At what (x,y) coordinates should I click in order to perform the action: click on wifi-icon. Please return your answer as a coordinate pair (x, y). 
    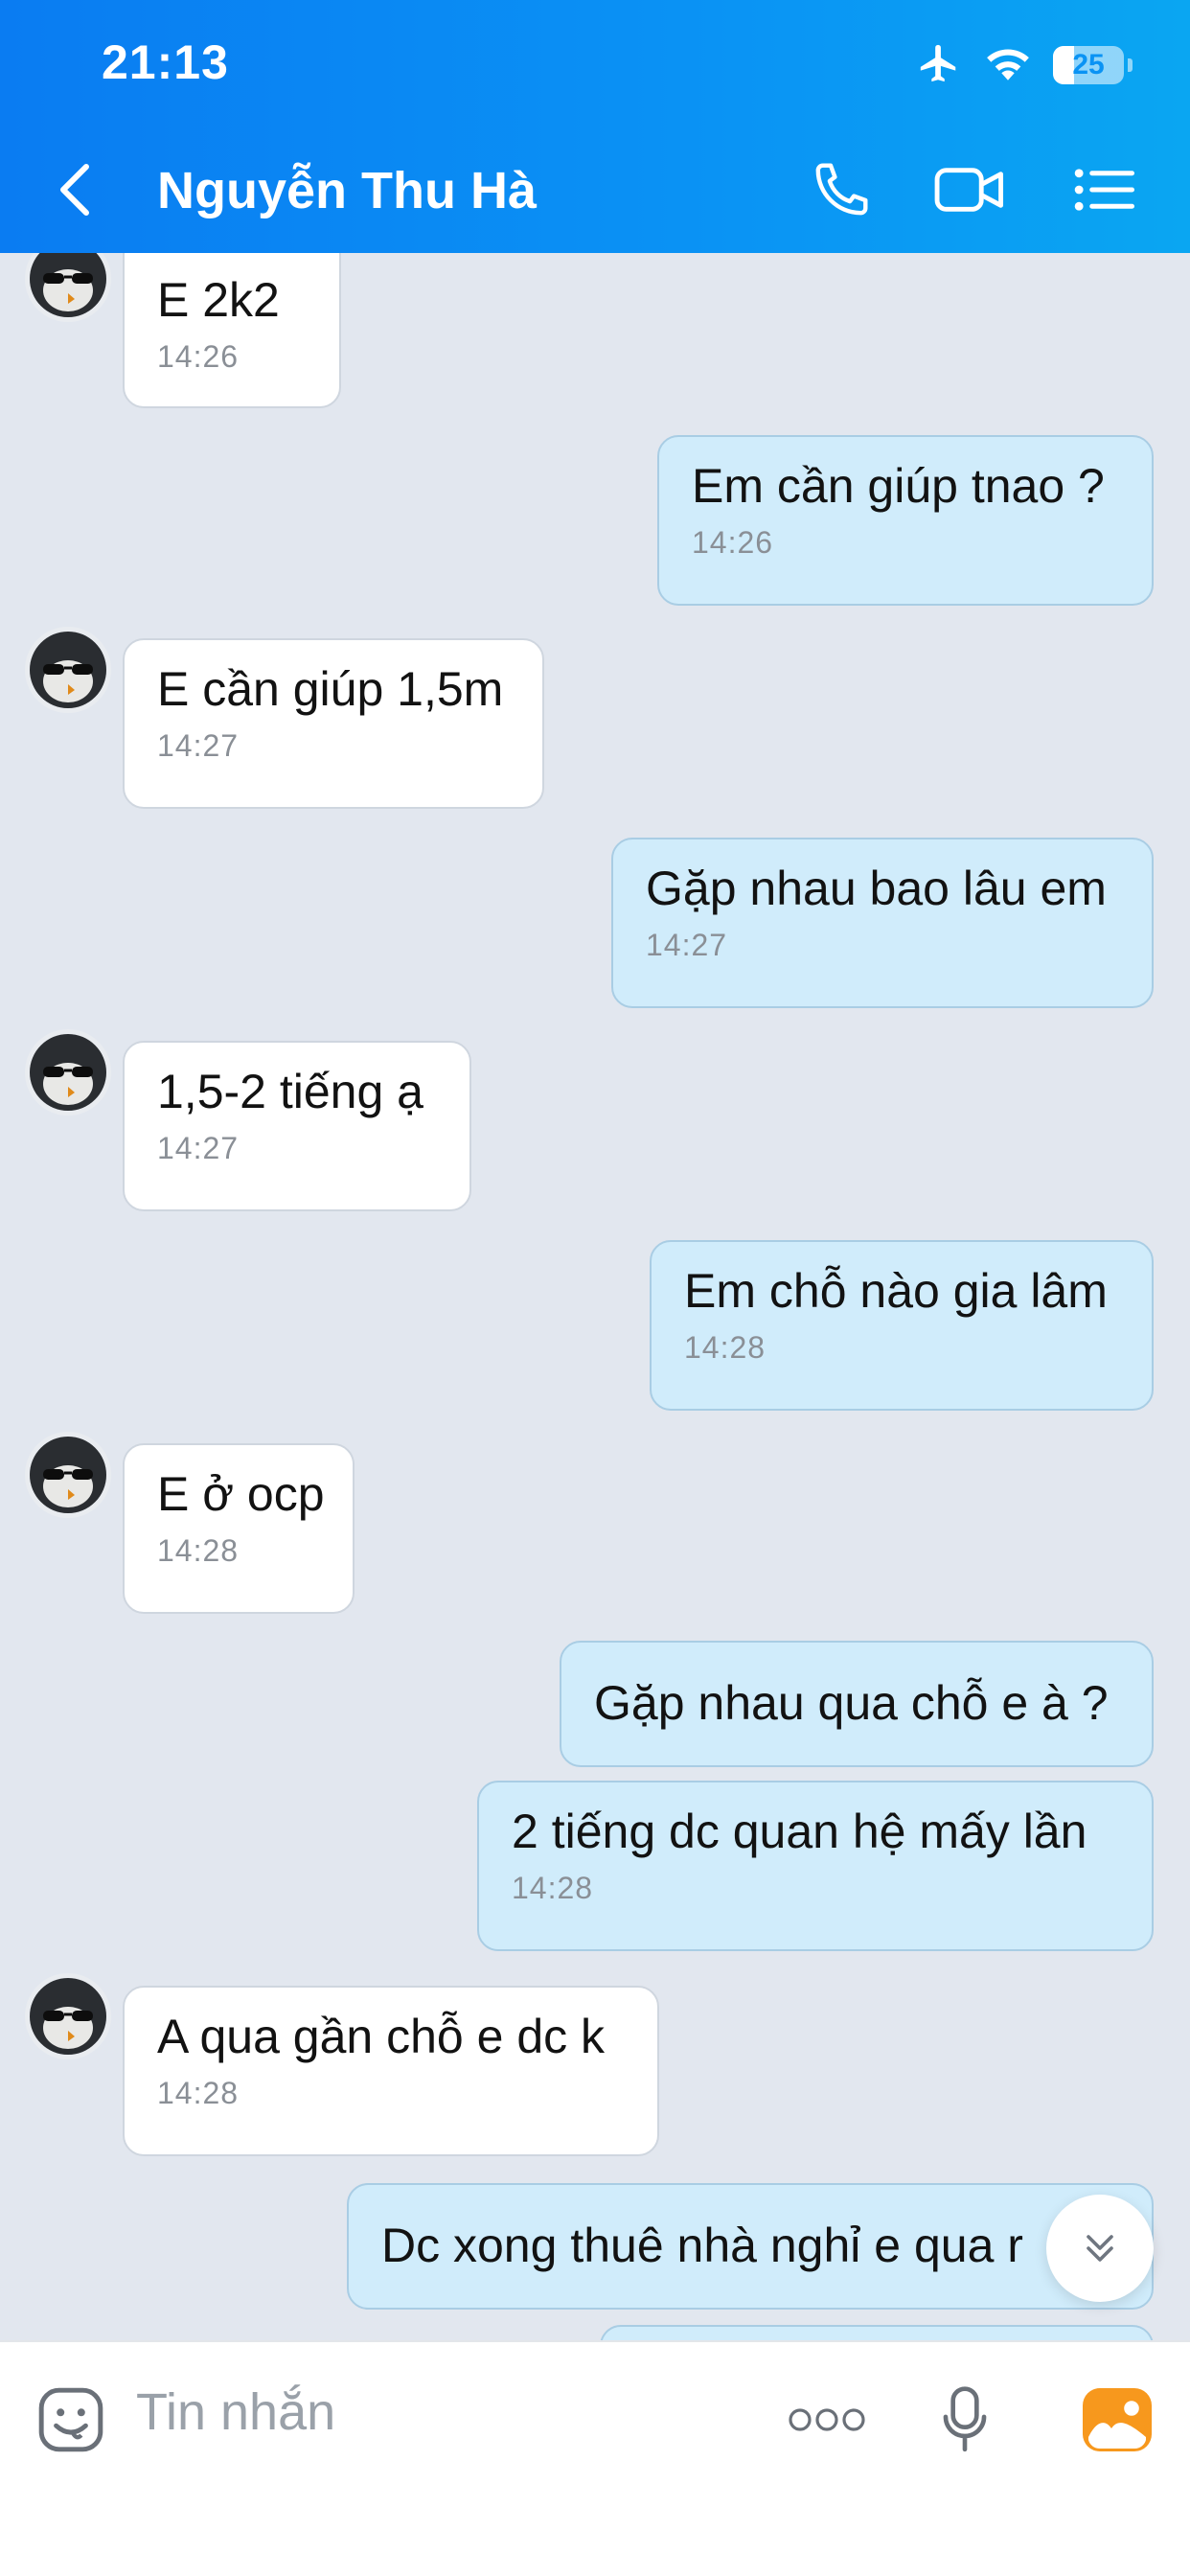
    Looking at the image, I should click on (1008, 65).